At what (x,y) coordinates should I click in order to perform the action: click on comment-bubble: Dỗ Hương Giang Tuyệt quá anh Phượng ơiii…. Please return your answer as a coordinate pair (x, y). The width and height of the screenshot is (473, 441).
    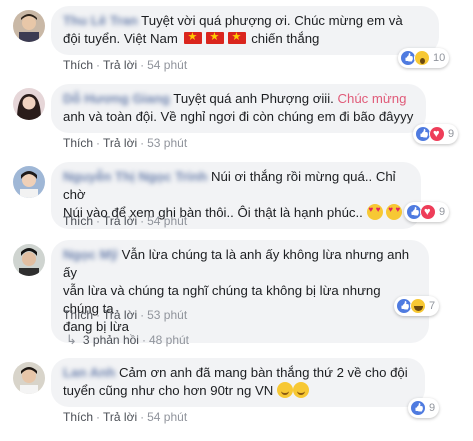
    Looking at the image, I should click on (238, 108).